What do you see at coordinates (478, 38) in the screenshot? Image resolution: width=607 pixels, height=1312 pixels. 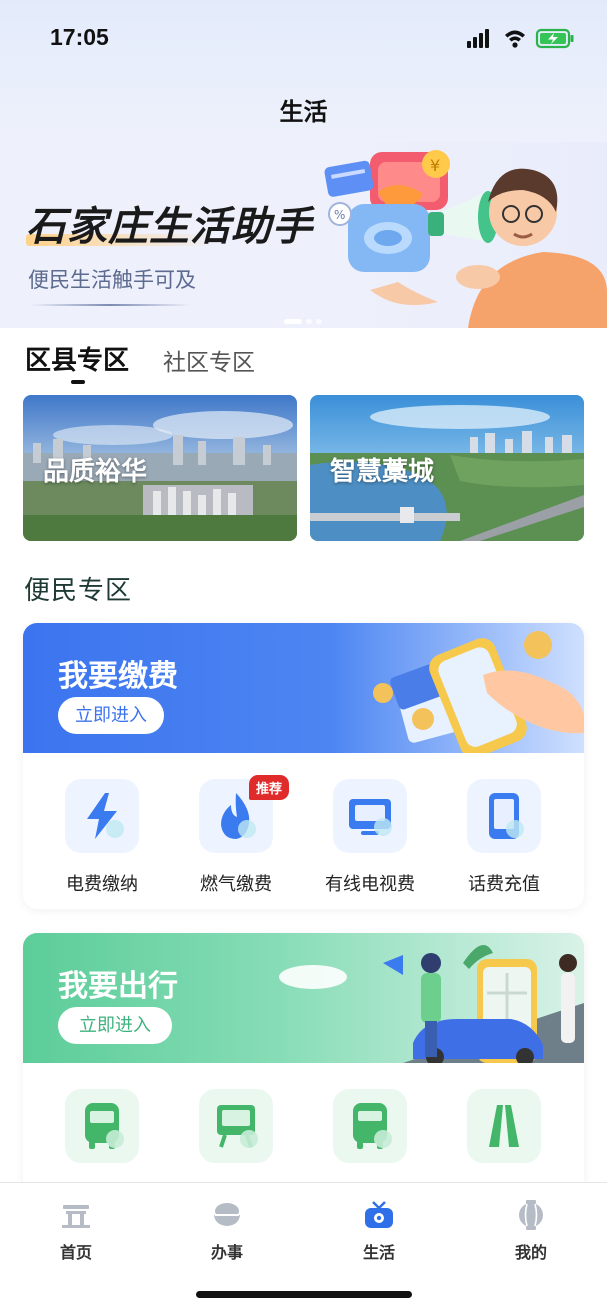 I see `signal-icon` at bounding box center [478, 38].